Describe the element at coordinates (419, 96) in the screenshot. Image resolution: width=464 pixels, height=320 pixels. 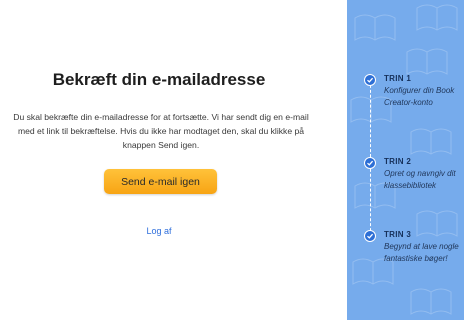
I see `step-description: Konfigurer din Book Creator-konto` at that location.